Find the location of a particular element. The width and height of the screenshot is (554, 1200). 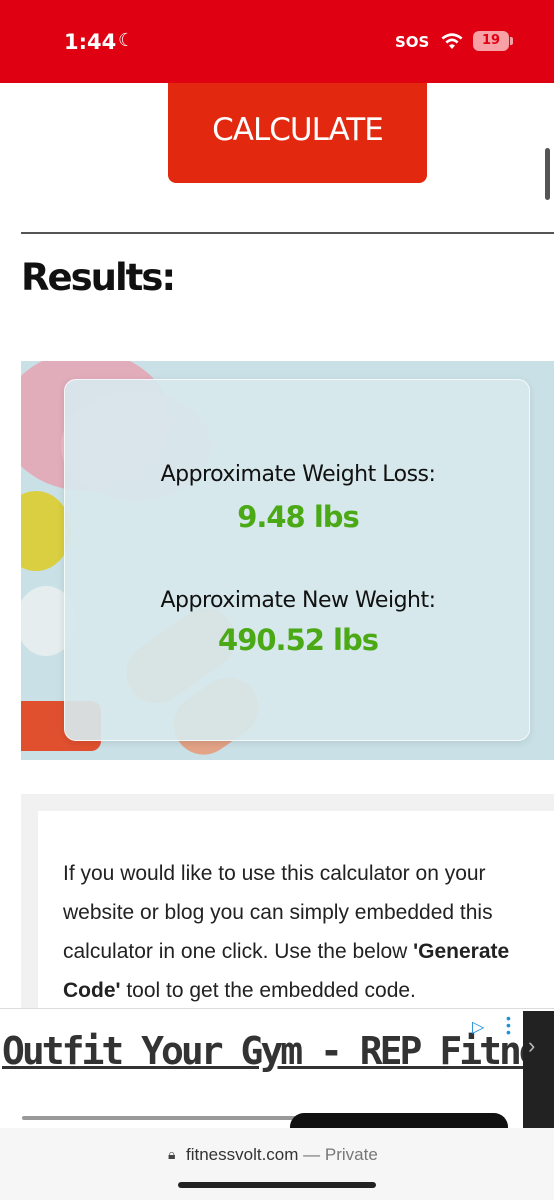

divider is located at coordinates (287, 233).